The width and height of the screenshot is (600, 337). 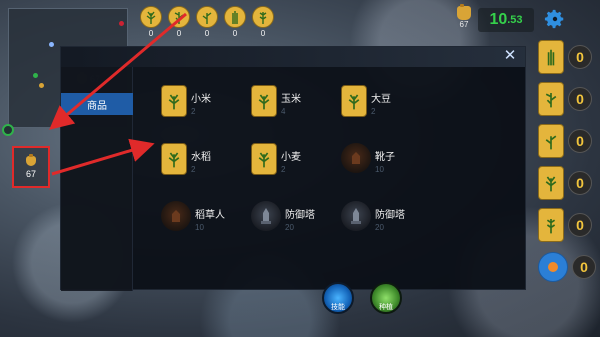 What do you see at coordinates (41, 85) in the screenshot?
I see `minimap-item-marker` at bounding box center [41, 85].